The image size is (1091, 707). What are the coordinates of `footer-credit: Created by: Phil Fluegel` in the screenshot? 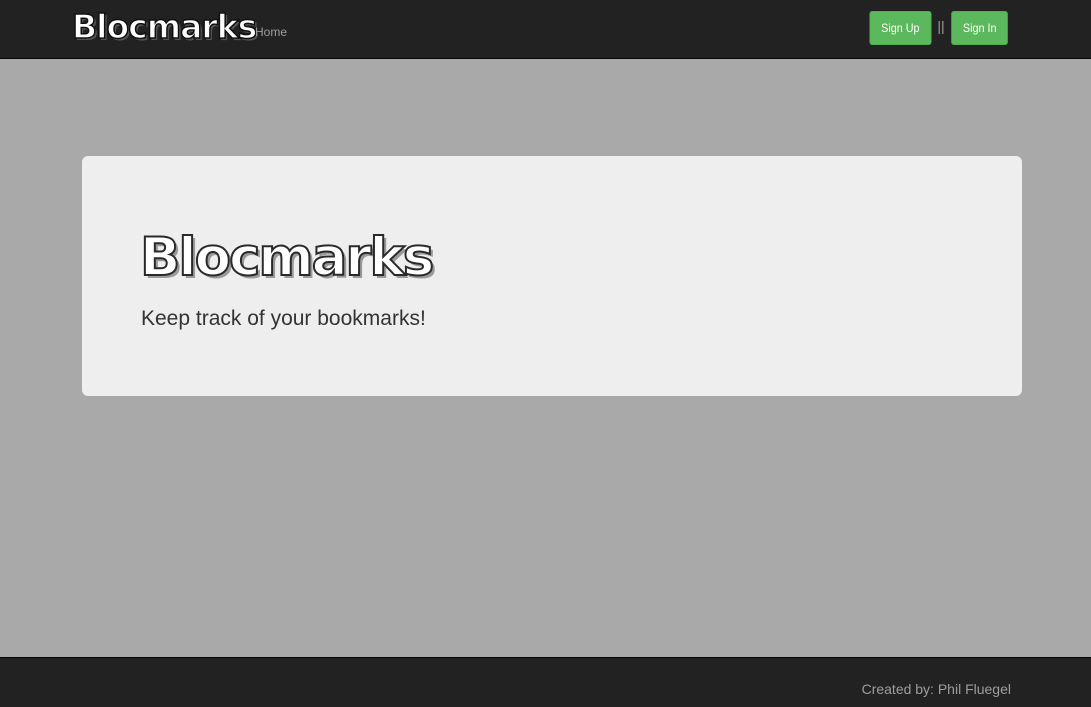 It's located at (936, 689).